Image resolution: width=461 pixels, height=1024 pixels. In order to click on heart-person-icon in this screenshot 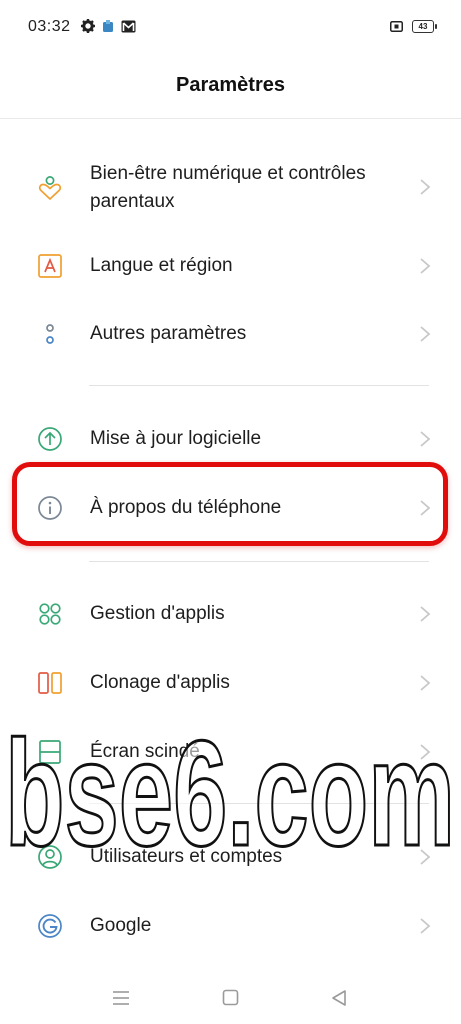, I will do `click(50, 188)`.